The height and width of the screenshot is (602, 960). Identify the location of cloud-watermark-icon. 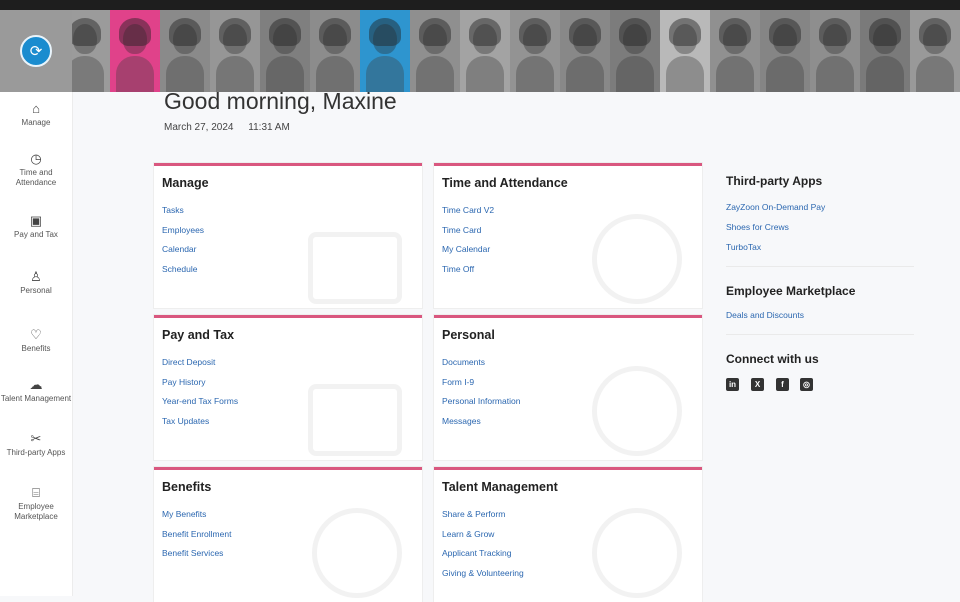
(637, 553).